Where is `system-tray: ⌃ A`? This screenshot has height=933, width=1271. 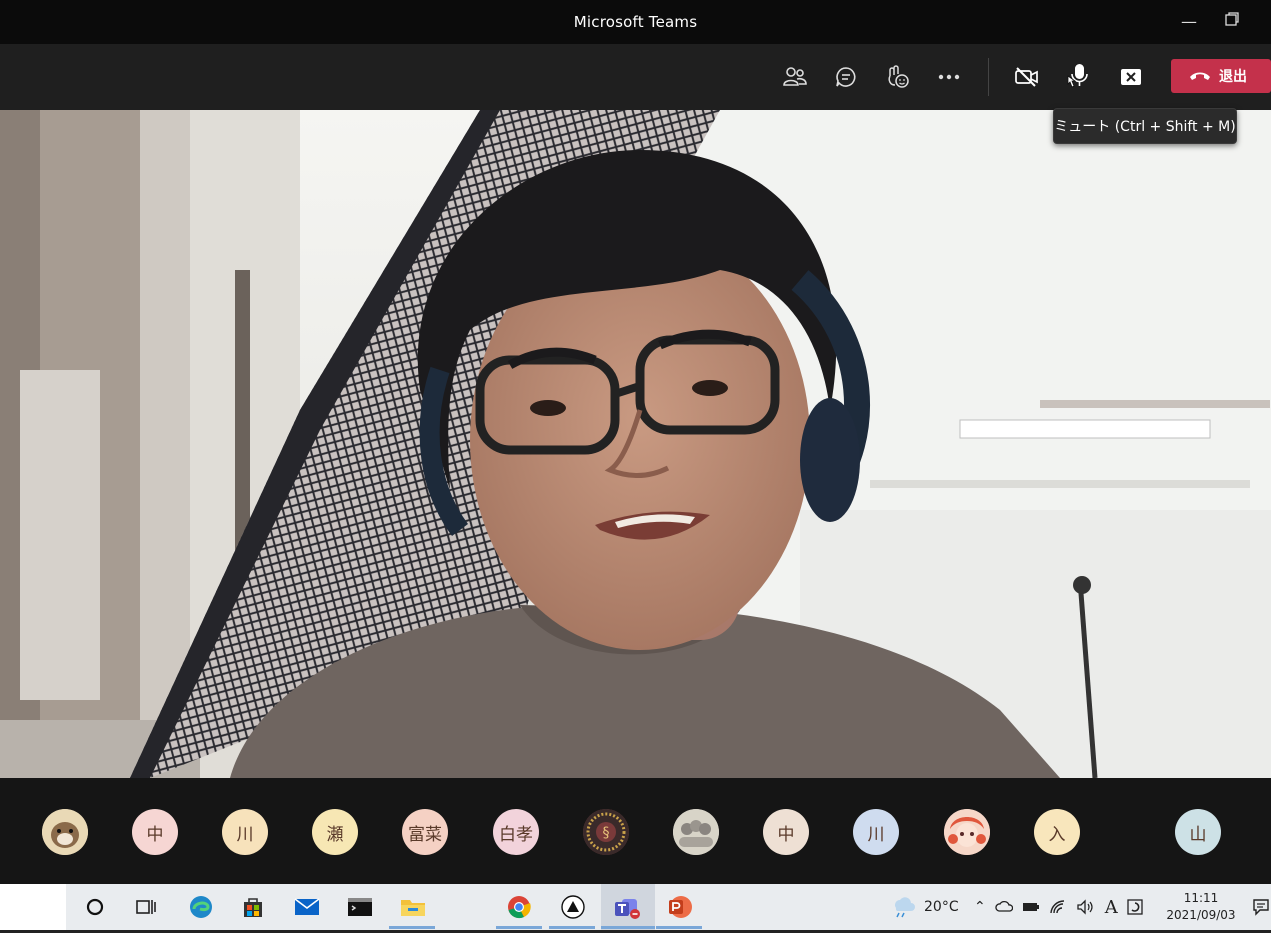 system-tray: ⌃ A is located at coordinates (1058, 907).